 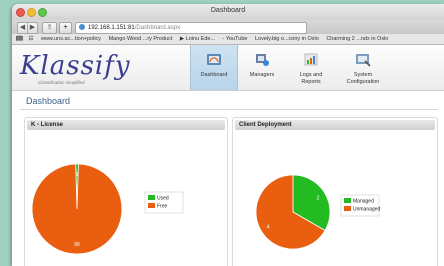 I want to click on nav-managers: Managers, so click(x=262, y=67).